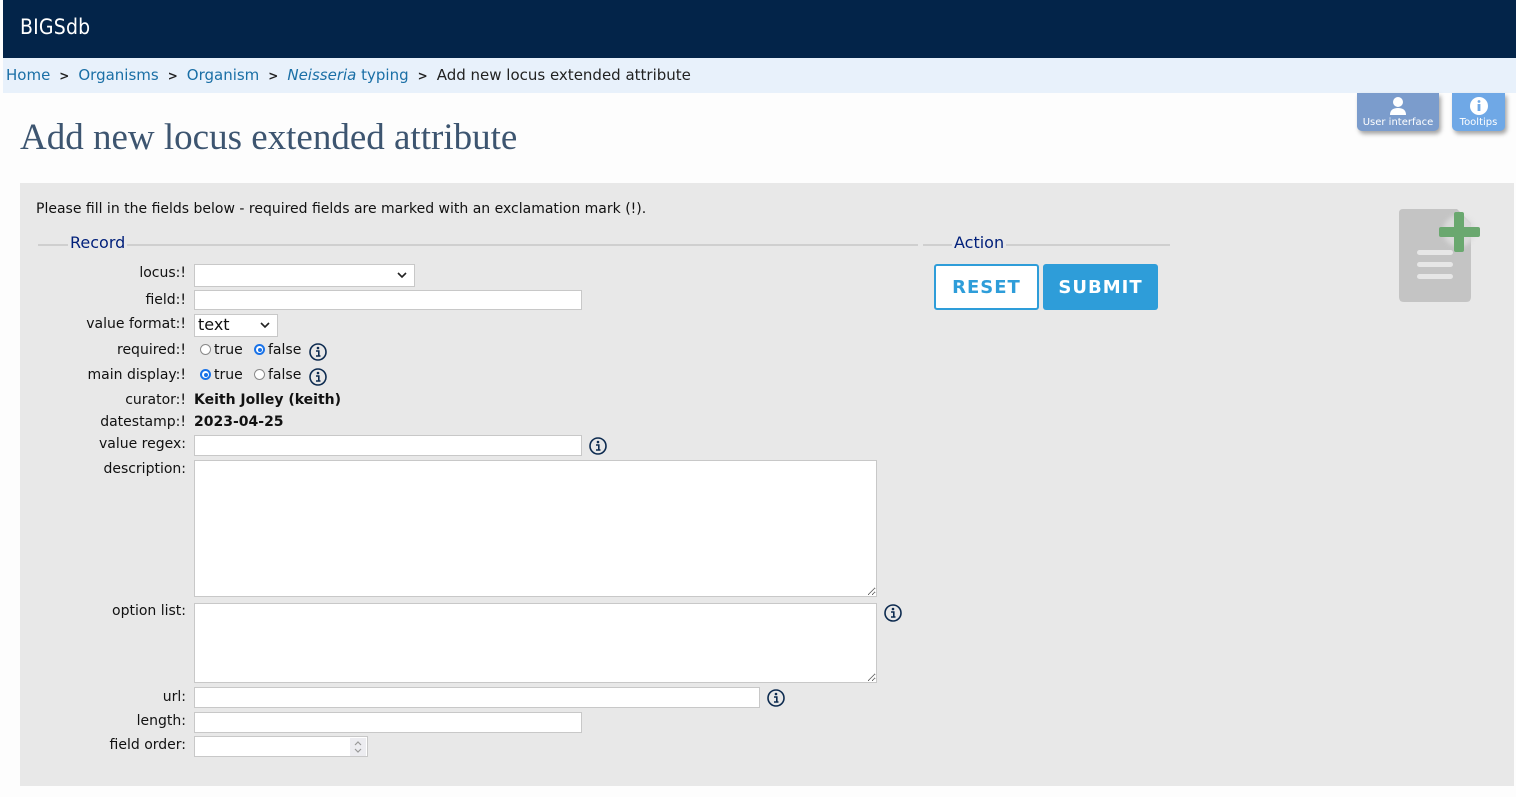  I want to click on page-title: Add new locus extended attribute, so click(269, 137).